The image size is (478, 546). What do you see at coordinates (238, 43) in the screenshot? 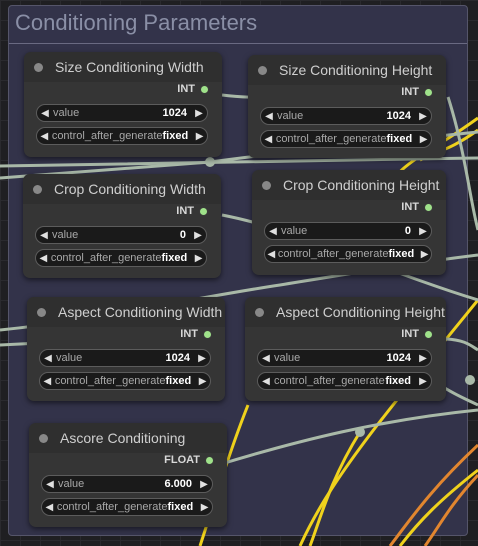
I see `group-divider` at bounding box center [238, 43].